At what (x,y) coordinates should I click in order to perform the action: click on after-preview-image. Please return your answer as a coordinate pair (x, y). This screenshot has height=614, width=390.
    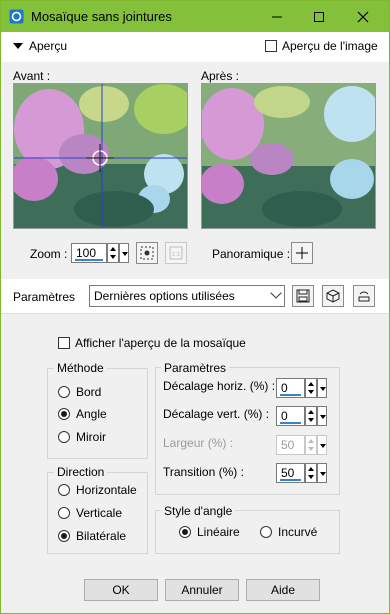
    Looking at the image, I should click on (288, 156).